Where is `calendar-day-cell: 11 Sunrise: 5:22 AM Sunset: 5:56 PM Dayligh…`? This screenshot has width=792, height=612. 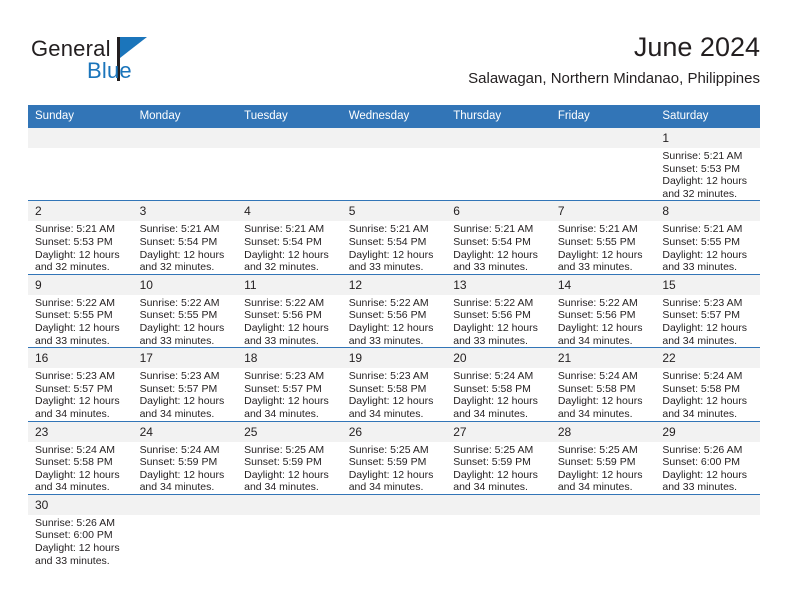
calendar-day-cell: 11 Sunrise: 5:22 AM Sunset: 5:56 PM Dayligh… is located at coordinates (289, 310).